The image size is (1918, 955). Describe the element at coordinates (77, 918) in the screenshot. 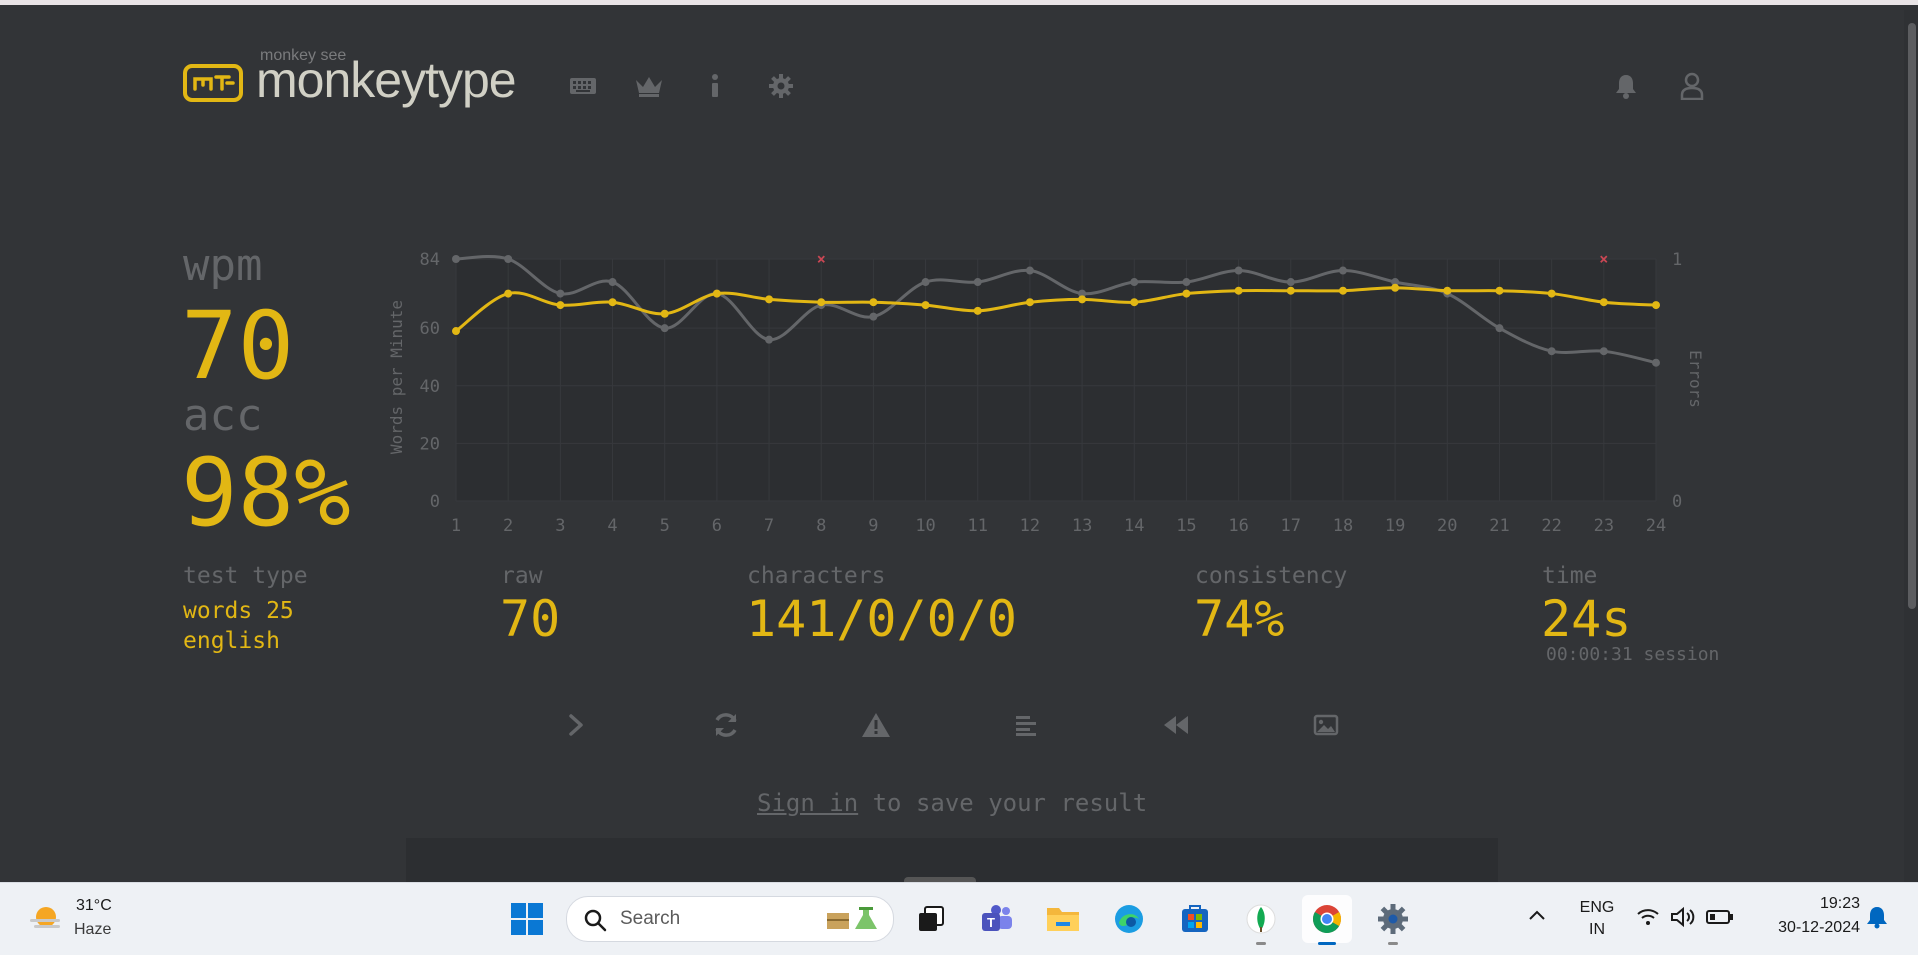

I see `weather-widget: 31°C Haze` at that location.